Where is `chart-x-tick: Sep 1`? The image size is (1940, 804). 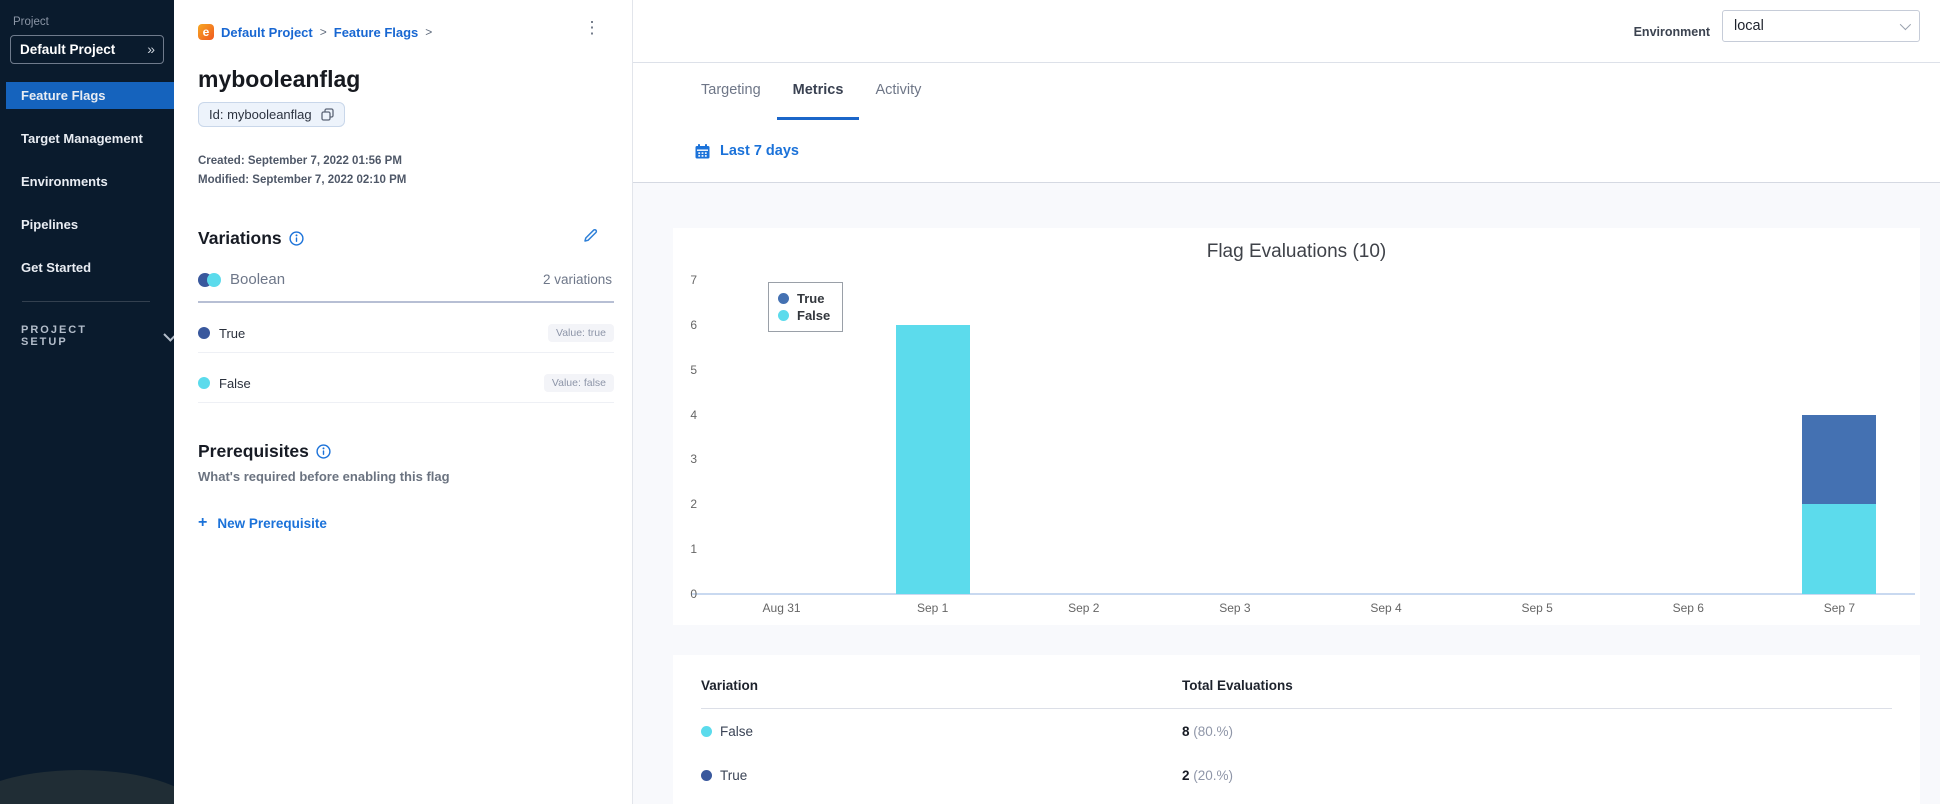 chart-x-tick: Sep 1 is located at coordinates (933, 608).